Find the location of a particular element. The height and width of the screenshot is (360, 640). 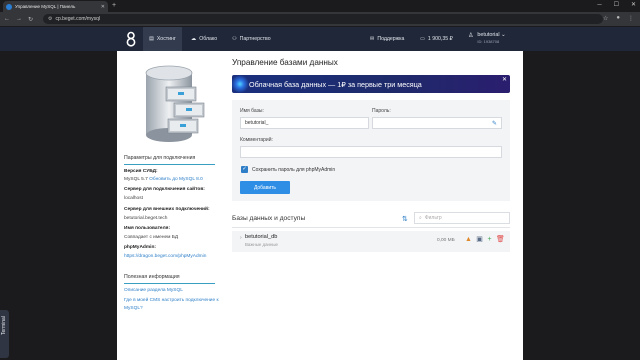

database-name: betutorial_db is located at coordinates (261, 237).